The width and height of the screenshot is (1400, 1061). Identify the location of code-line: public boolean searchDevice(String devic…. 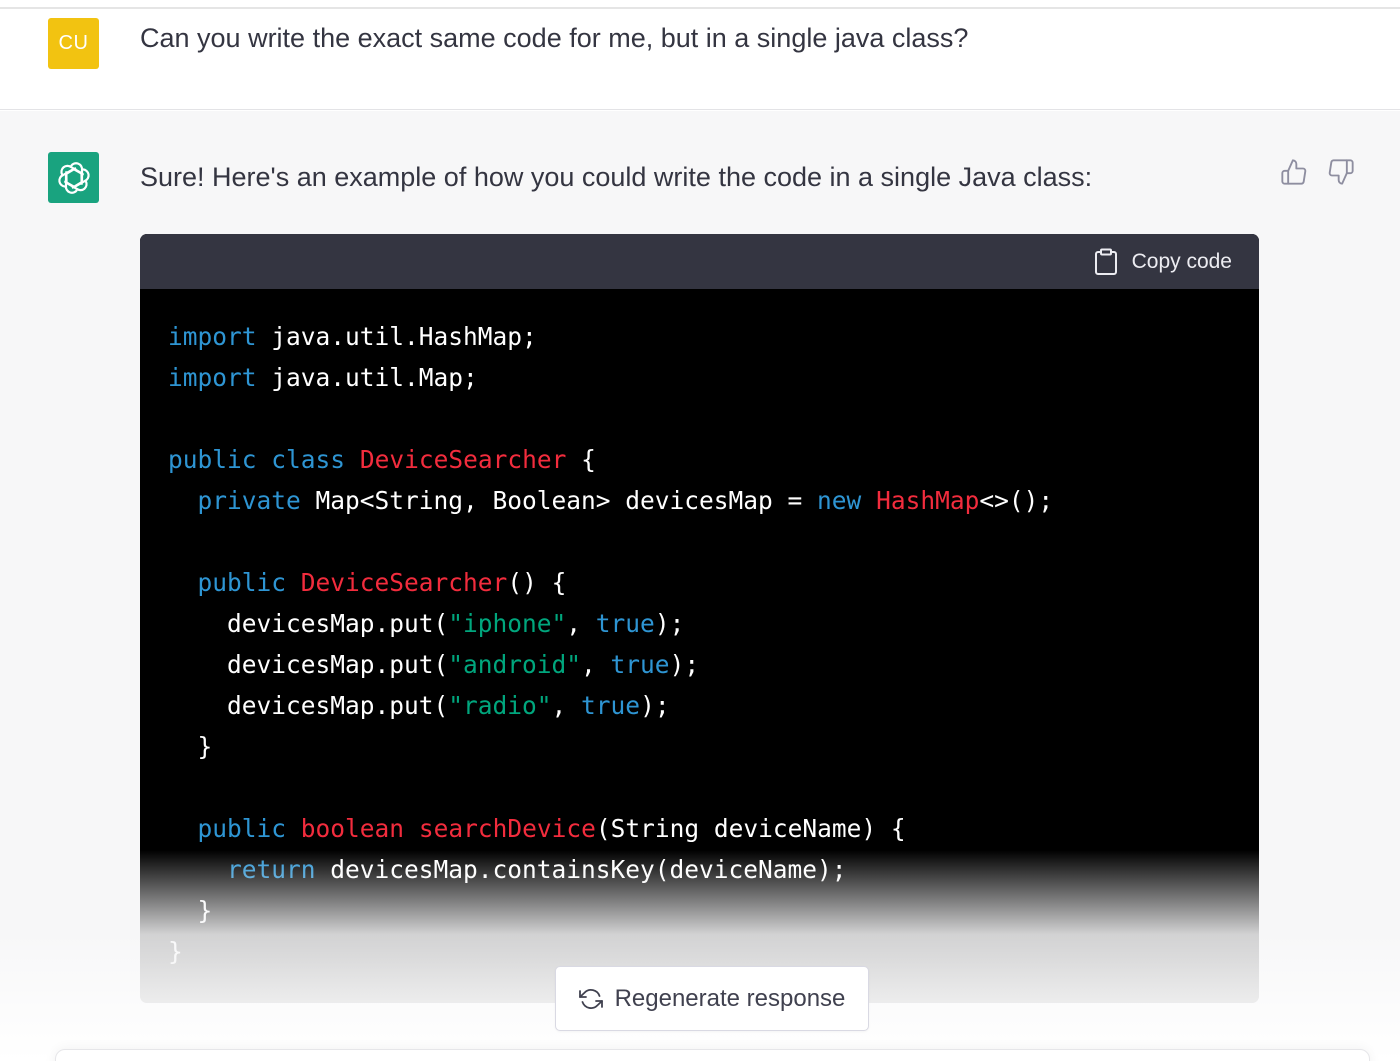
(703, 828).